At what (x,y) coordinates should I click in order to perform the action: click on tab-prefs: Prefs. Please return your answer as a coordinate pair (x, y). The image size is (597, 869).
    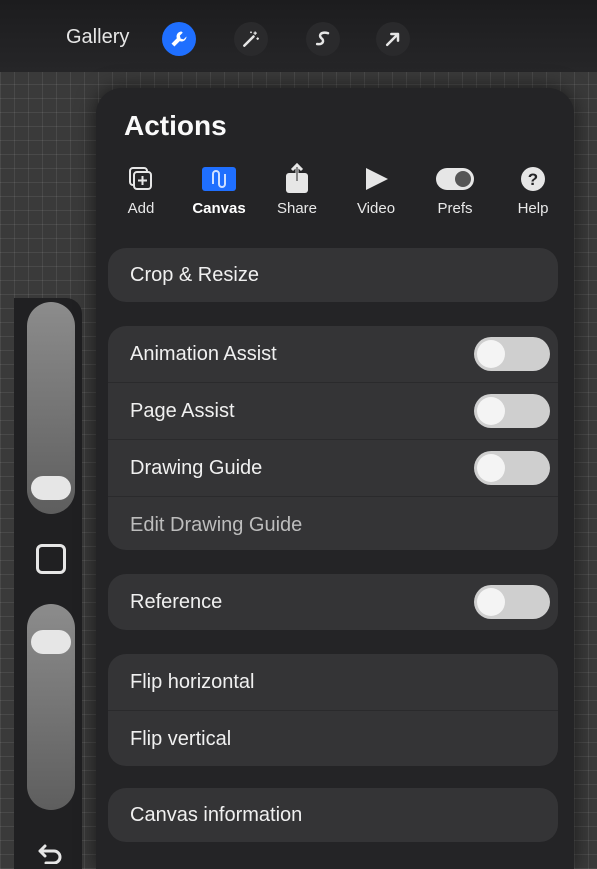
    Looking at the image, I should click on (455, 189).